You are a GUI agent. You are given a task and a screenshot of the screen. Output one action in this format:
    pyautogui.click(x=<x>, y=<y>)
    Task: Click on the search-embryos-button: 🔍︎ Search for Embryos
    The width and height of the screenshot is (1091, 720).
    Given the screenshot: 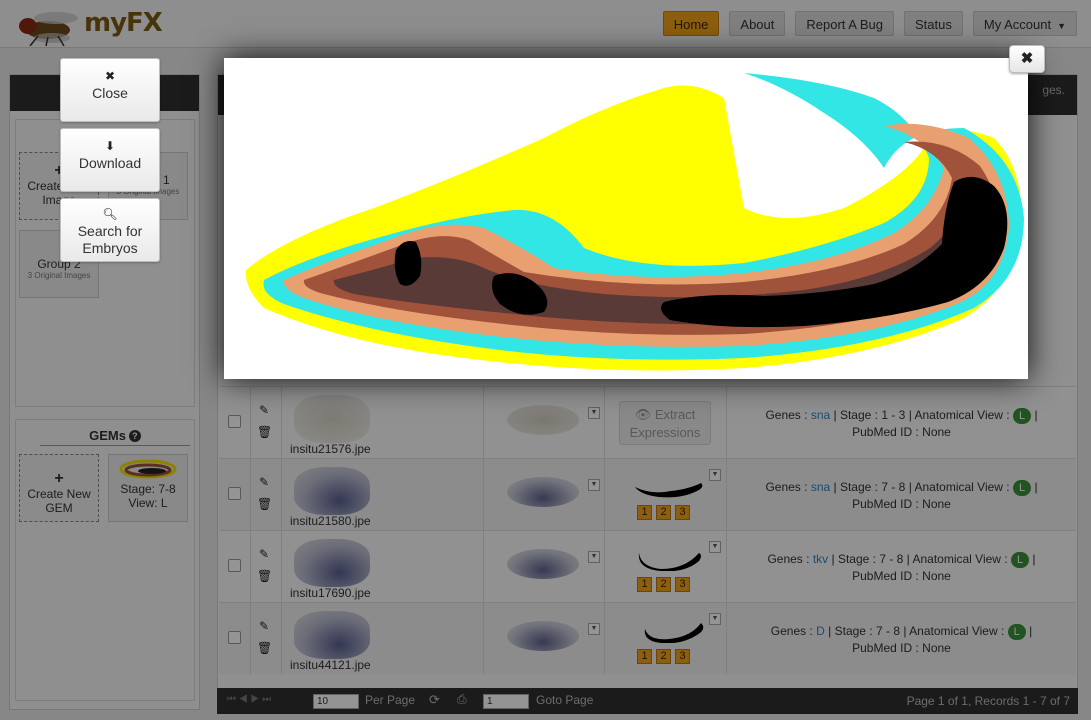 What is the action you would take?
    pyautogui.click(x=110, y=230)
    